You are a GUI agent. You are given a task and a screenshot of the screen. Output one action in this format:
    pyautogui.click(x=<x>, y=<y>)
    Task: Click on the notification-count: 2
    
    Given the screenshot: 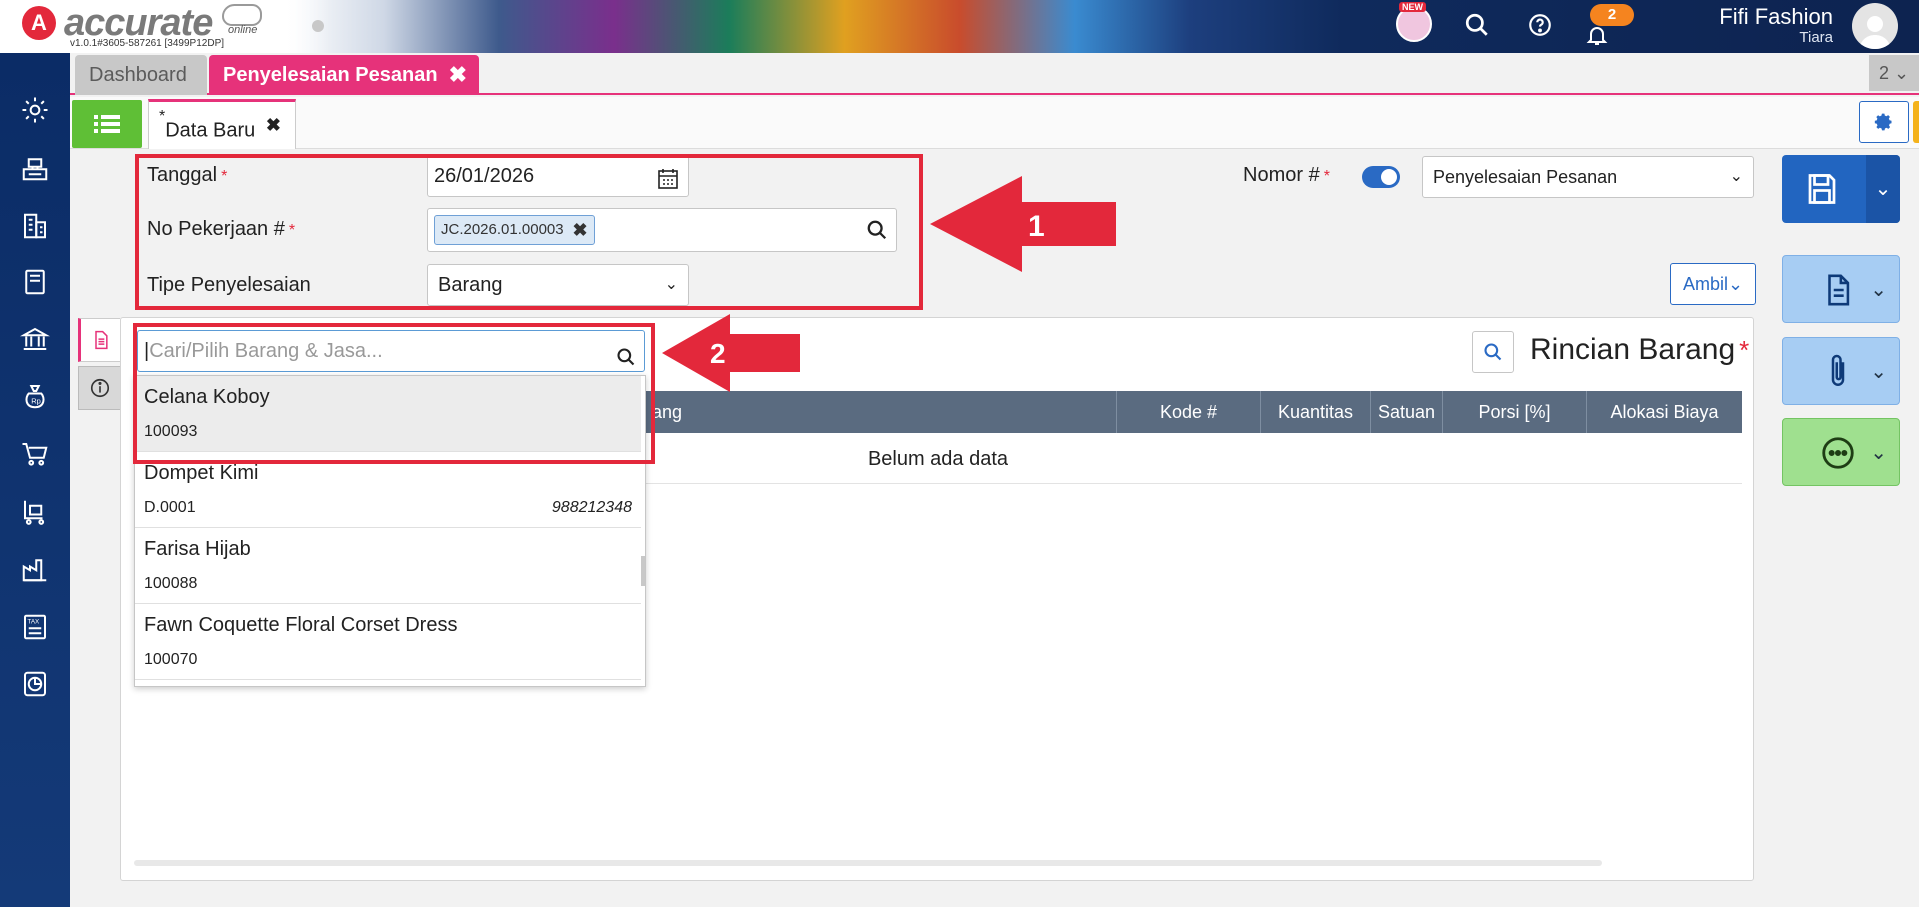 What is the action you would take?
    pyautogui.click(x=1612, y=15)
    